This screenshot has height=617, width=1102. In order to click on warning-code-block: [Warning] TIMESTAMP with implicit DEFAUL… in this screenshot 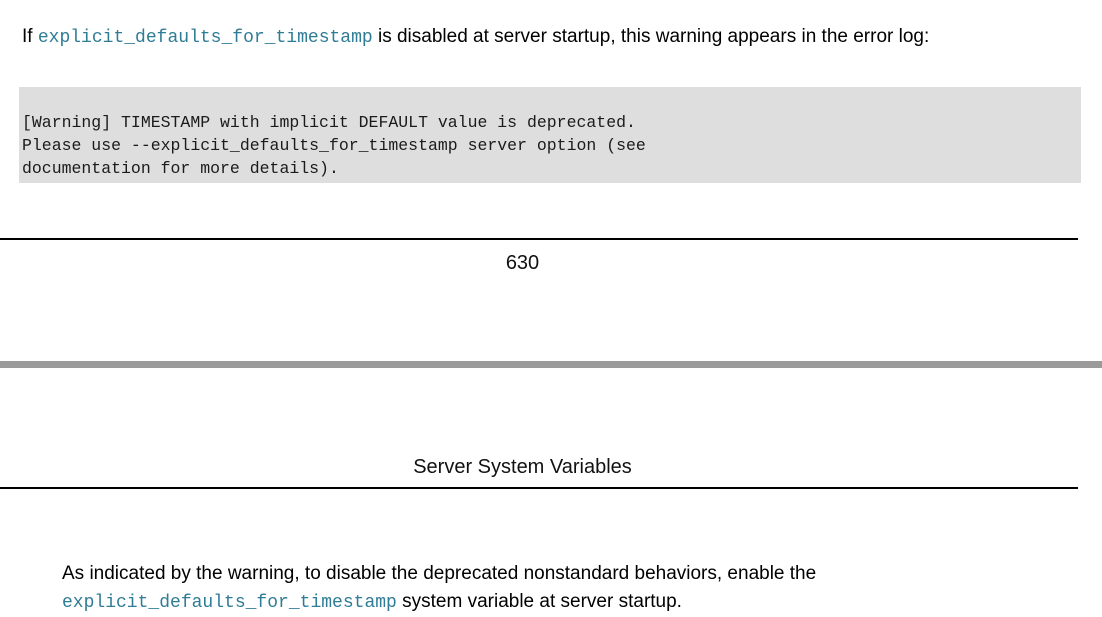, I will do `click(550, 135)`.